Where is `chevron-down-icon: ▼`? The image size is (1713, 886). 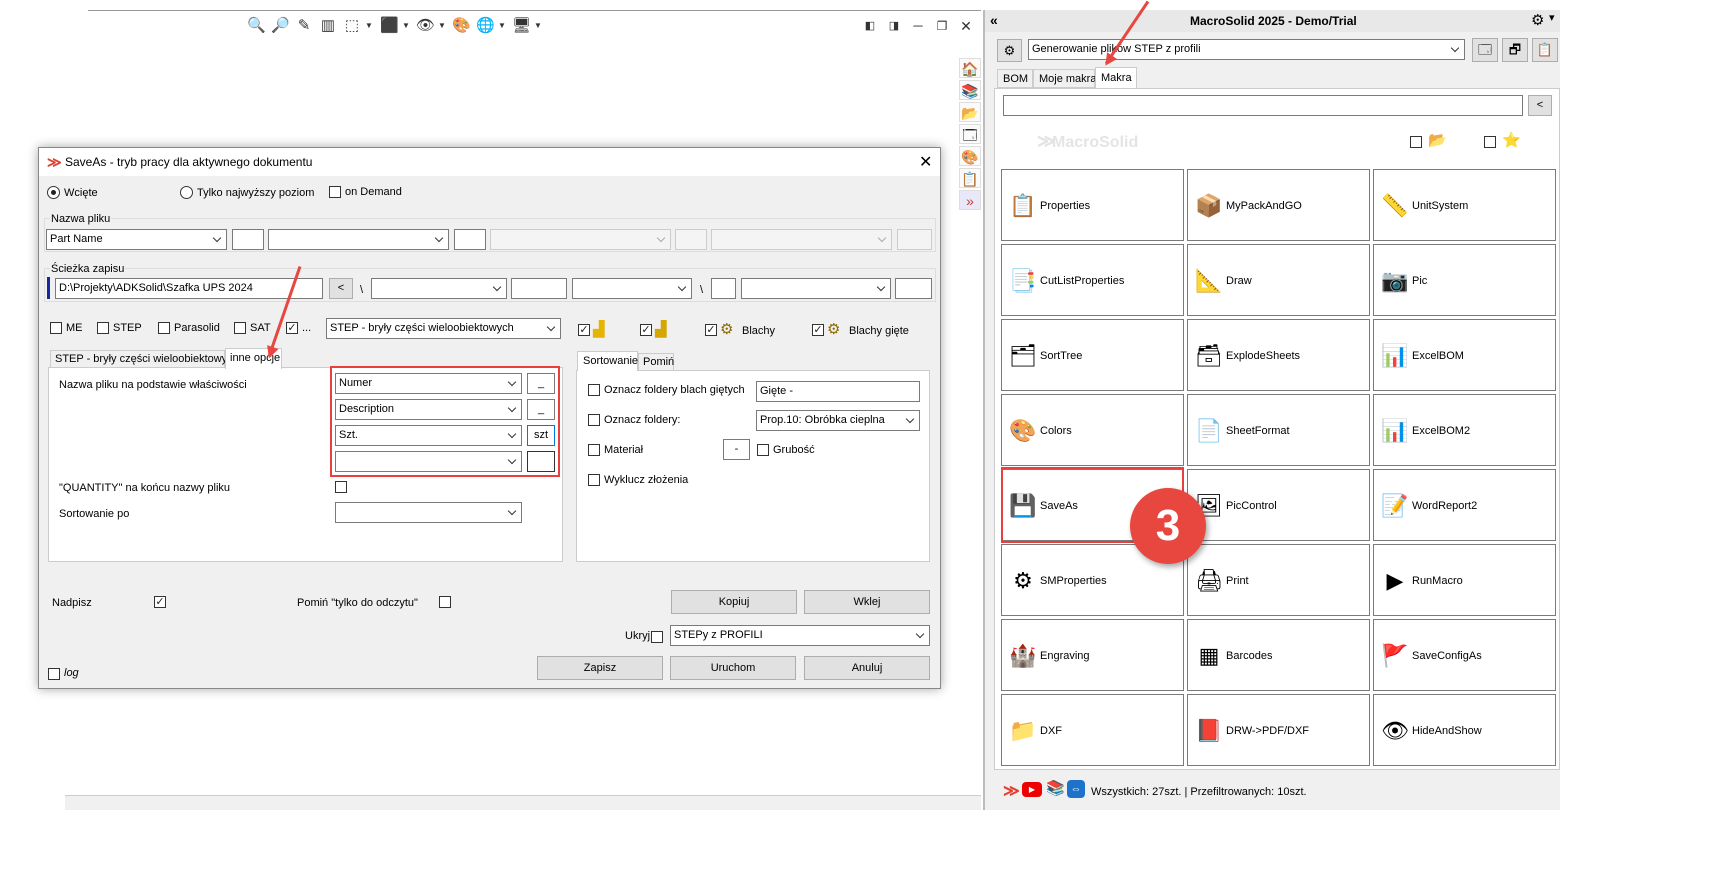
chevron-down-icon: ▼ is located at coordinates (406, 26).